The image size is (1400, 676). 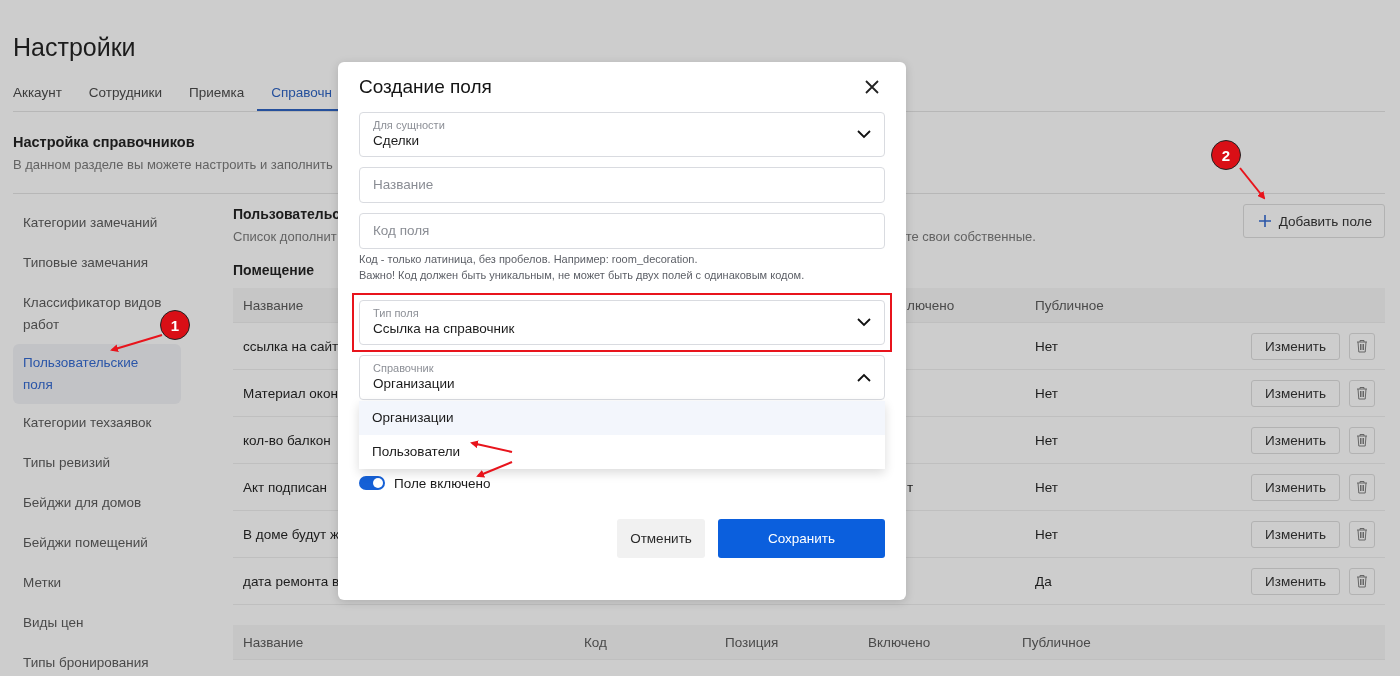 I want to click on toggle-label: Поле включено, so click(x=442, y=483).